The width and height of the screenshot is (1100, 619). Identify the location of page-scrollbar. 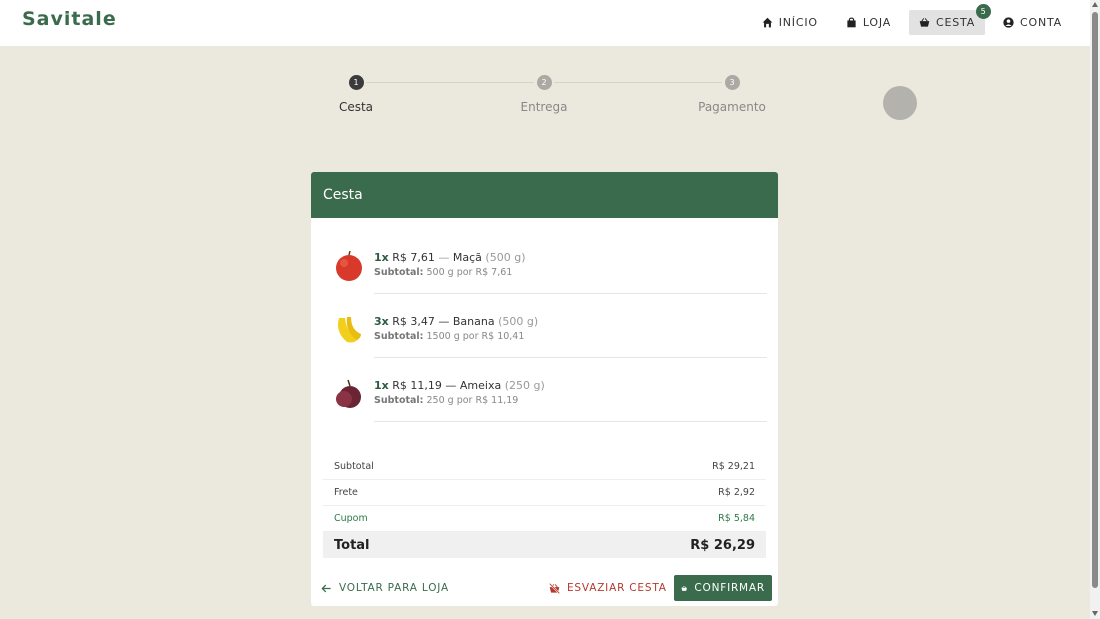
(1095, 309).